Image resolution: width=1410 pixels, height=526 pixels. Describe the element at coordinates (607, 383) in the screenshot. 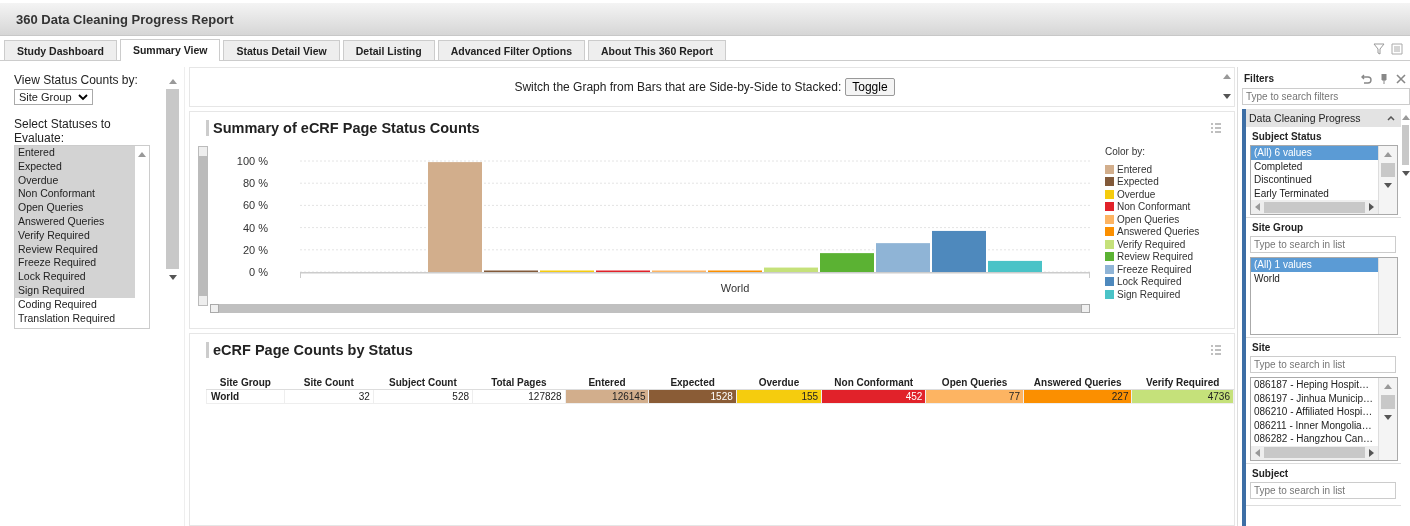

I see `column-header: Entered` at that location.